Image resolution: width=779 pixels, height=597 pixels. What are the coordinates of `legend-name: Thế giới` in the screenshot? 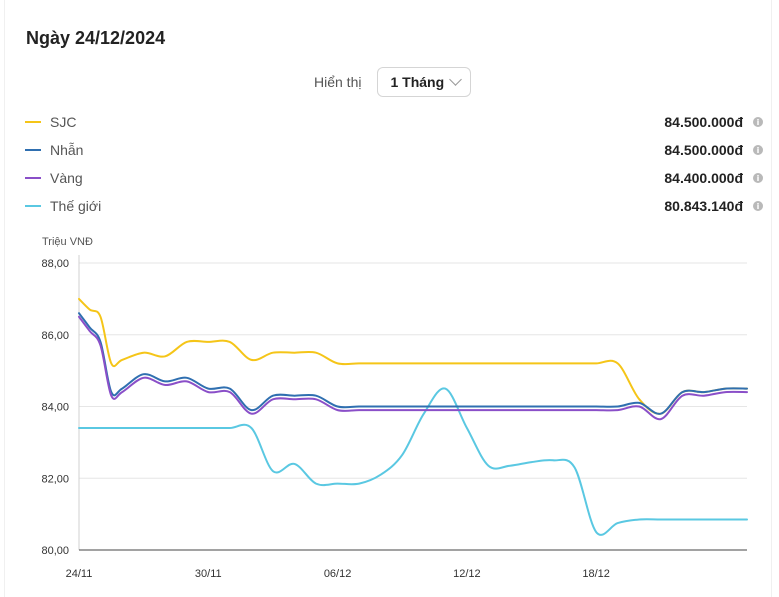 It's located at (76, 206).